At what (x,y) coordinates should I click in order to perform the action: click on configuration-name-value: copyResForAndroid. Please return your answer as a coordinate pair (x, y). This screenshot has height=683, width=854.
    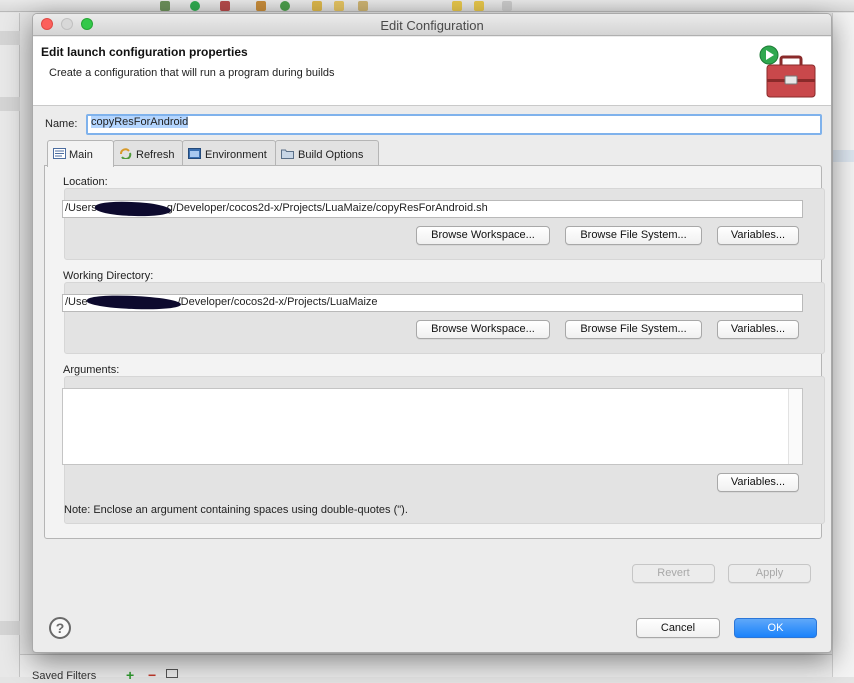
    Looking at the image, I should click on (140, 122).